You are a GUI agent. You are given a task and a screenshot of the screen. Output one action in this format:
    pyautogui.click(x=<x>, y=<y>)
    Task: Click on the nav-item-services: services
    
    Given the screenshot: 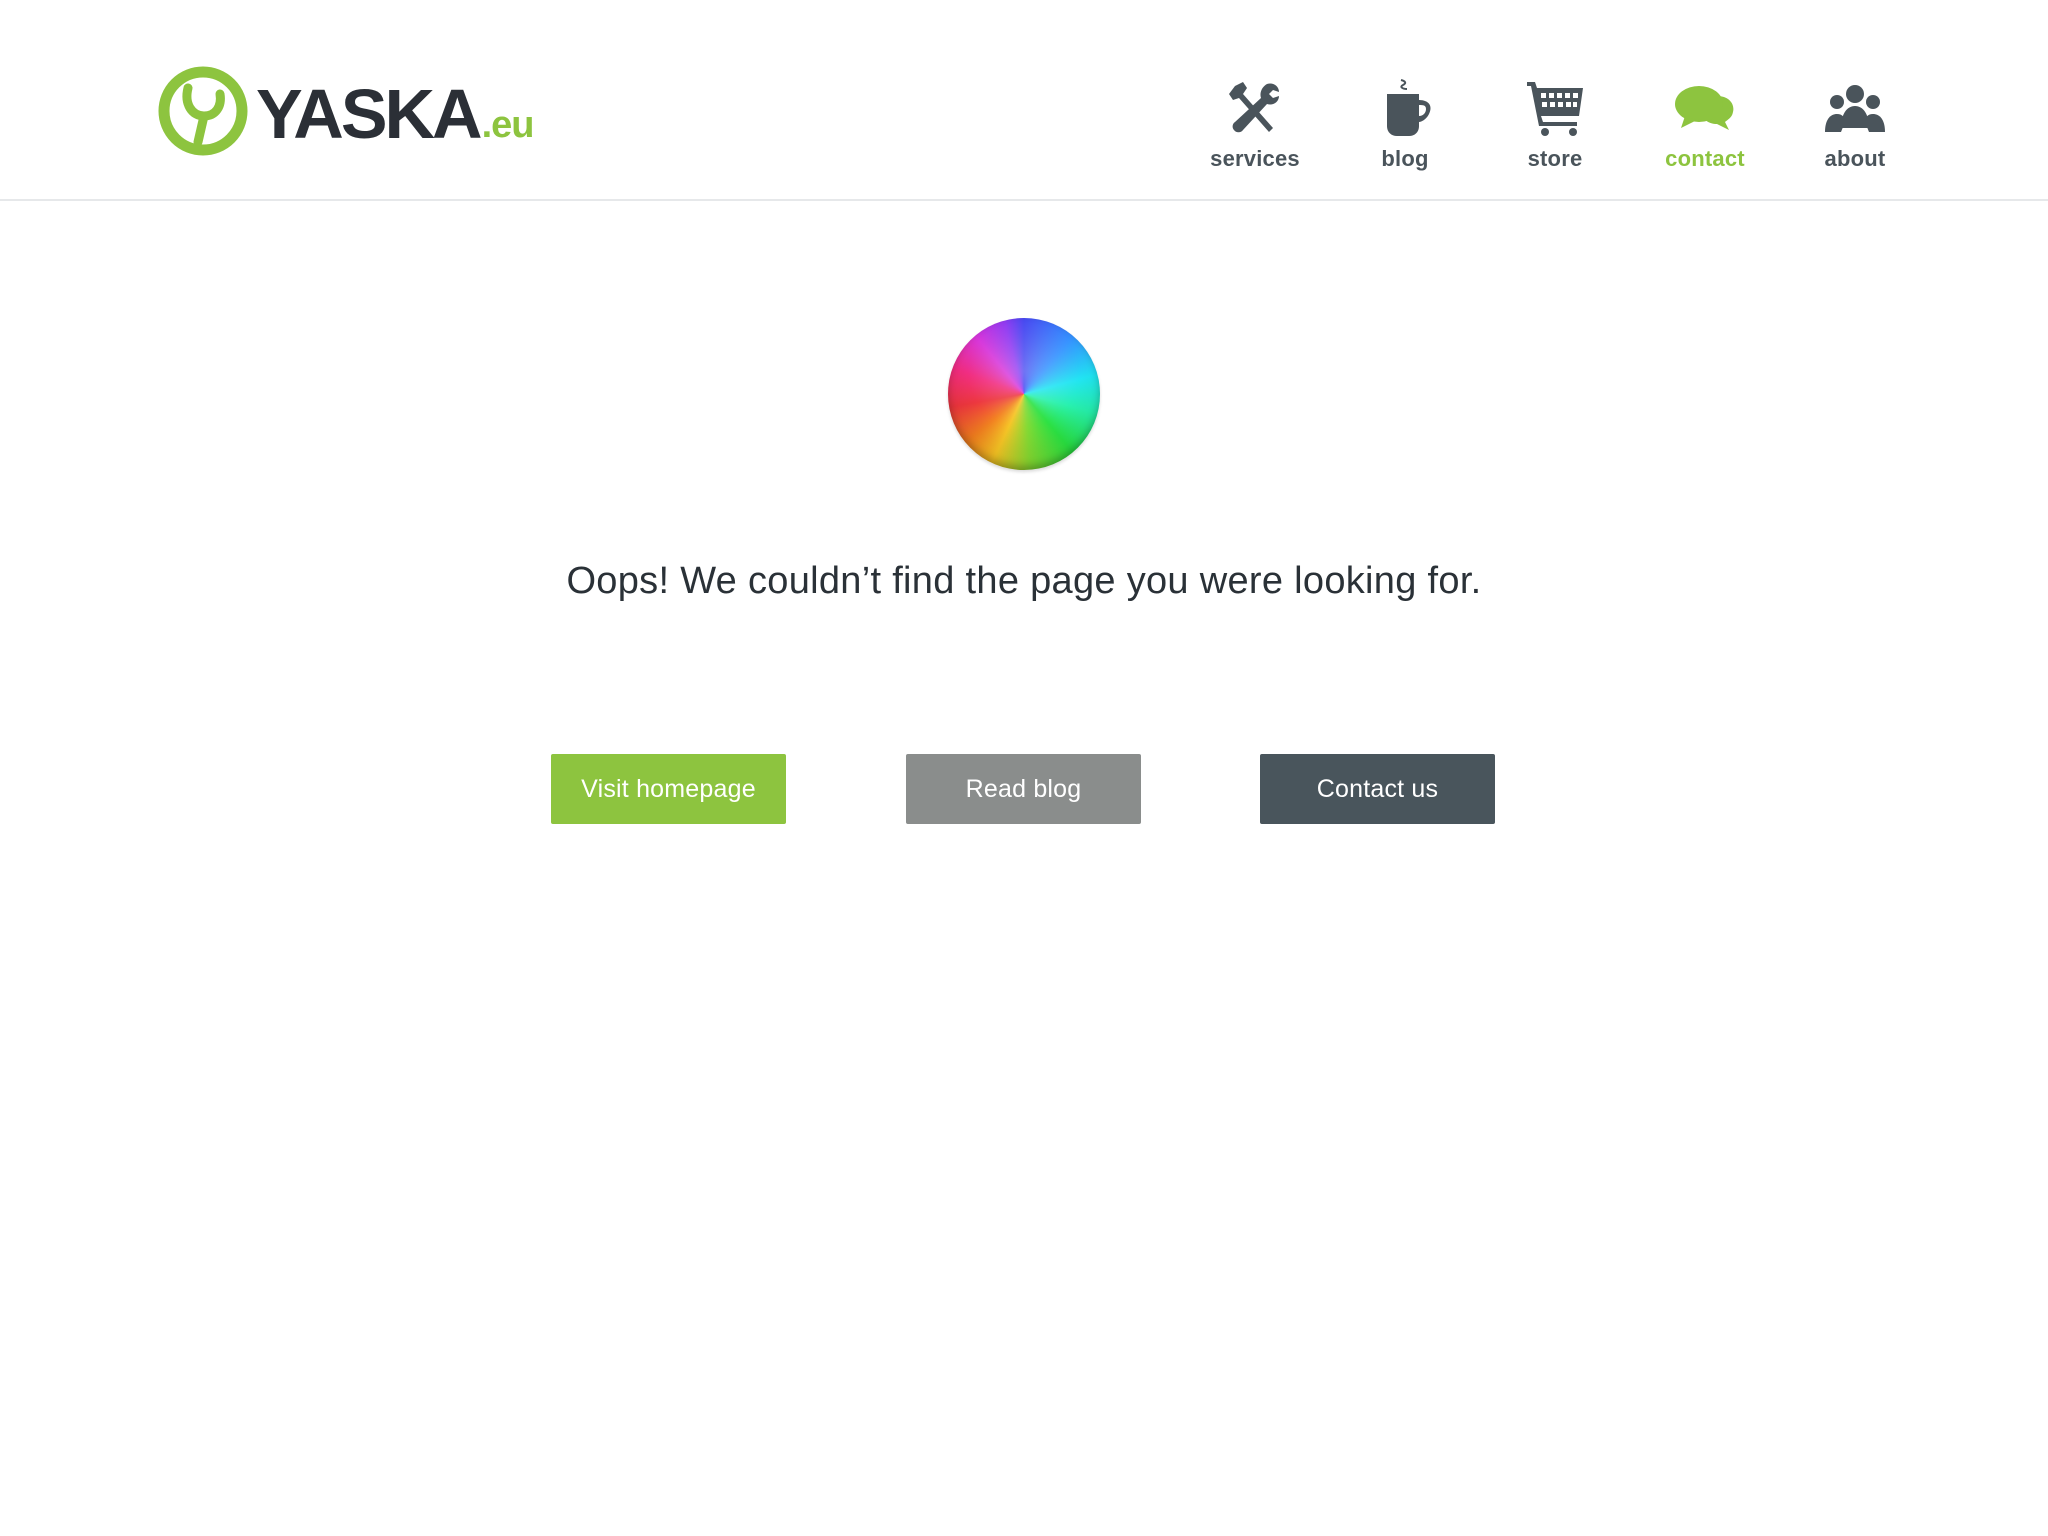 What is the action you would take?
    pyautogui.click(x=1255, y=125)
    